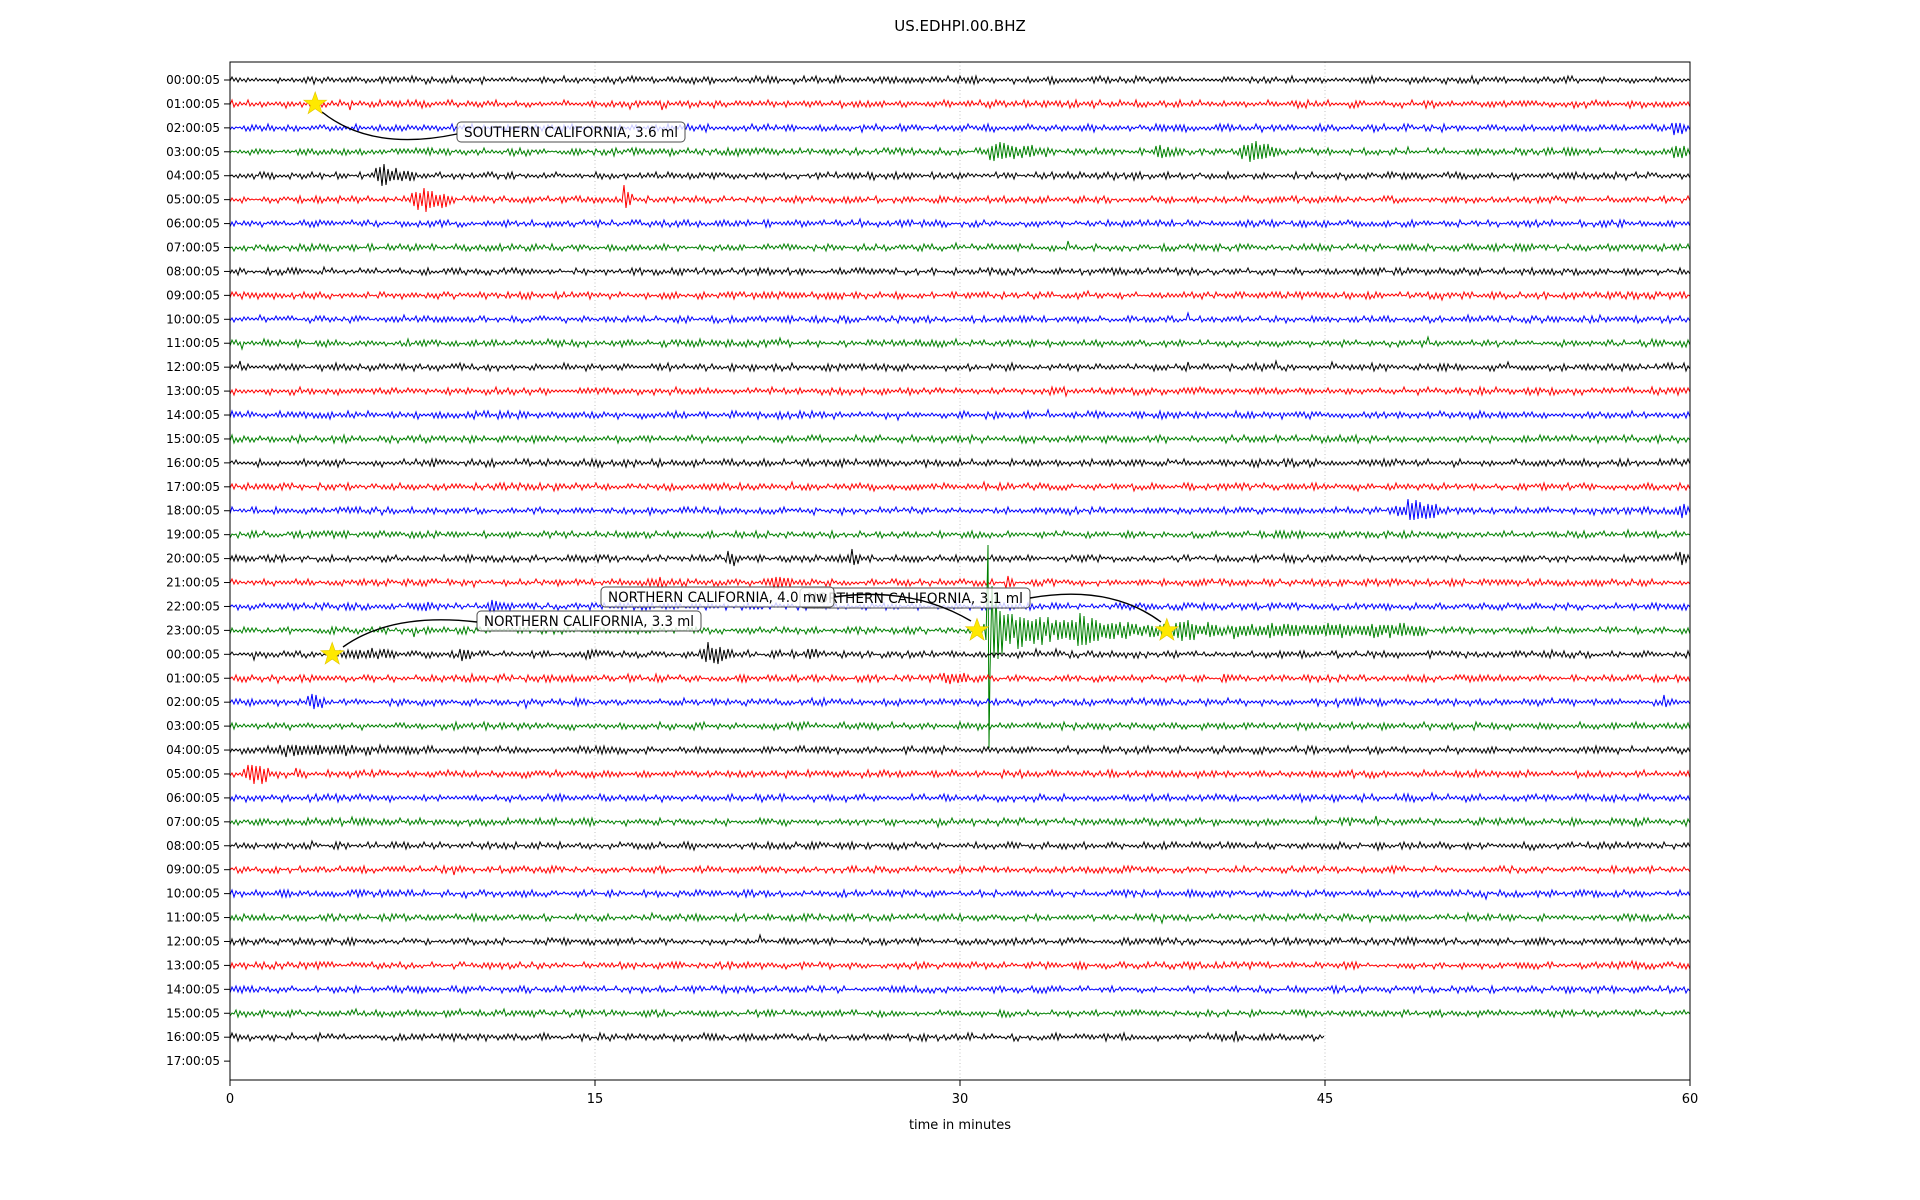 The image size is (1920, 1200). What do you see at coordinates (595, 1099) in the screenshot?
I see `x-tick-label: 15` at bounding box center [595, 1099].